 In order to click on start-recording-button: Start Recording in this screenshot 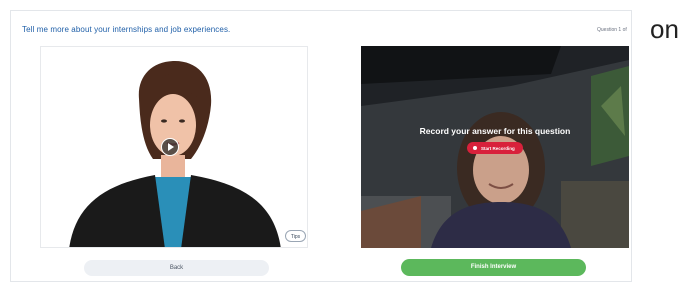, I will do `click(495, 148)`.